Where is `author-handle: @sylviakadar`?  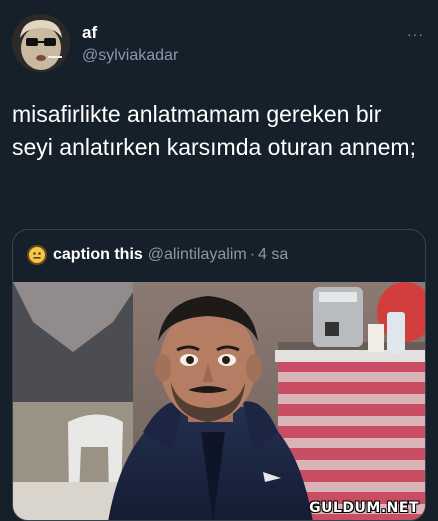
author-handle: @sylviakadar is located at coordinates (130, 56).